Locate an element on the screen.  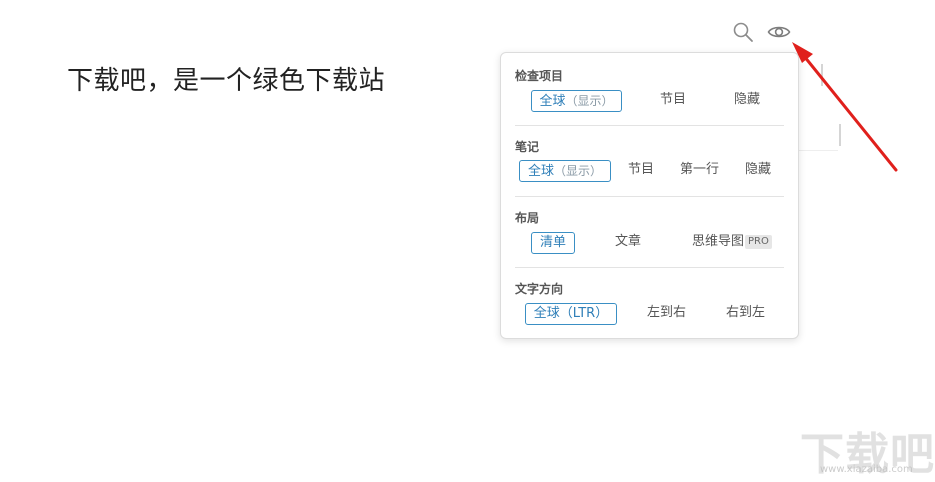
option-list: 清单 is located at coordinates (553, 243).